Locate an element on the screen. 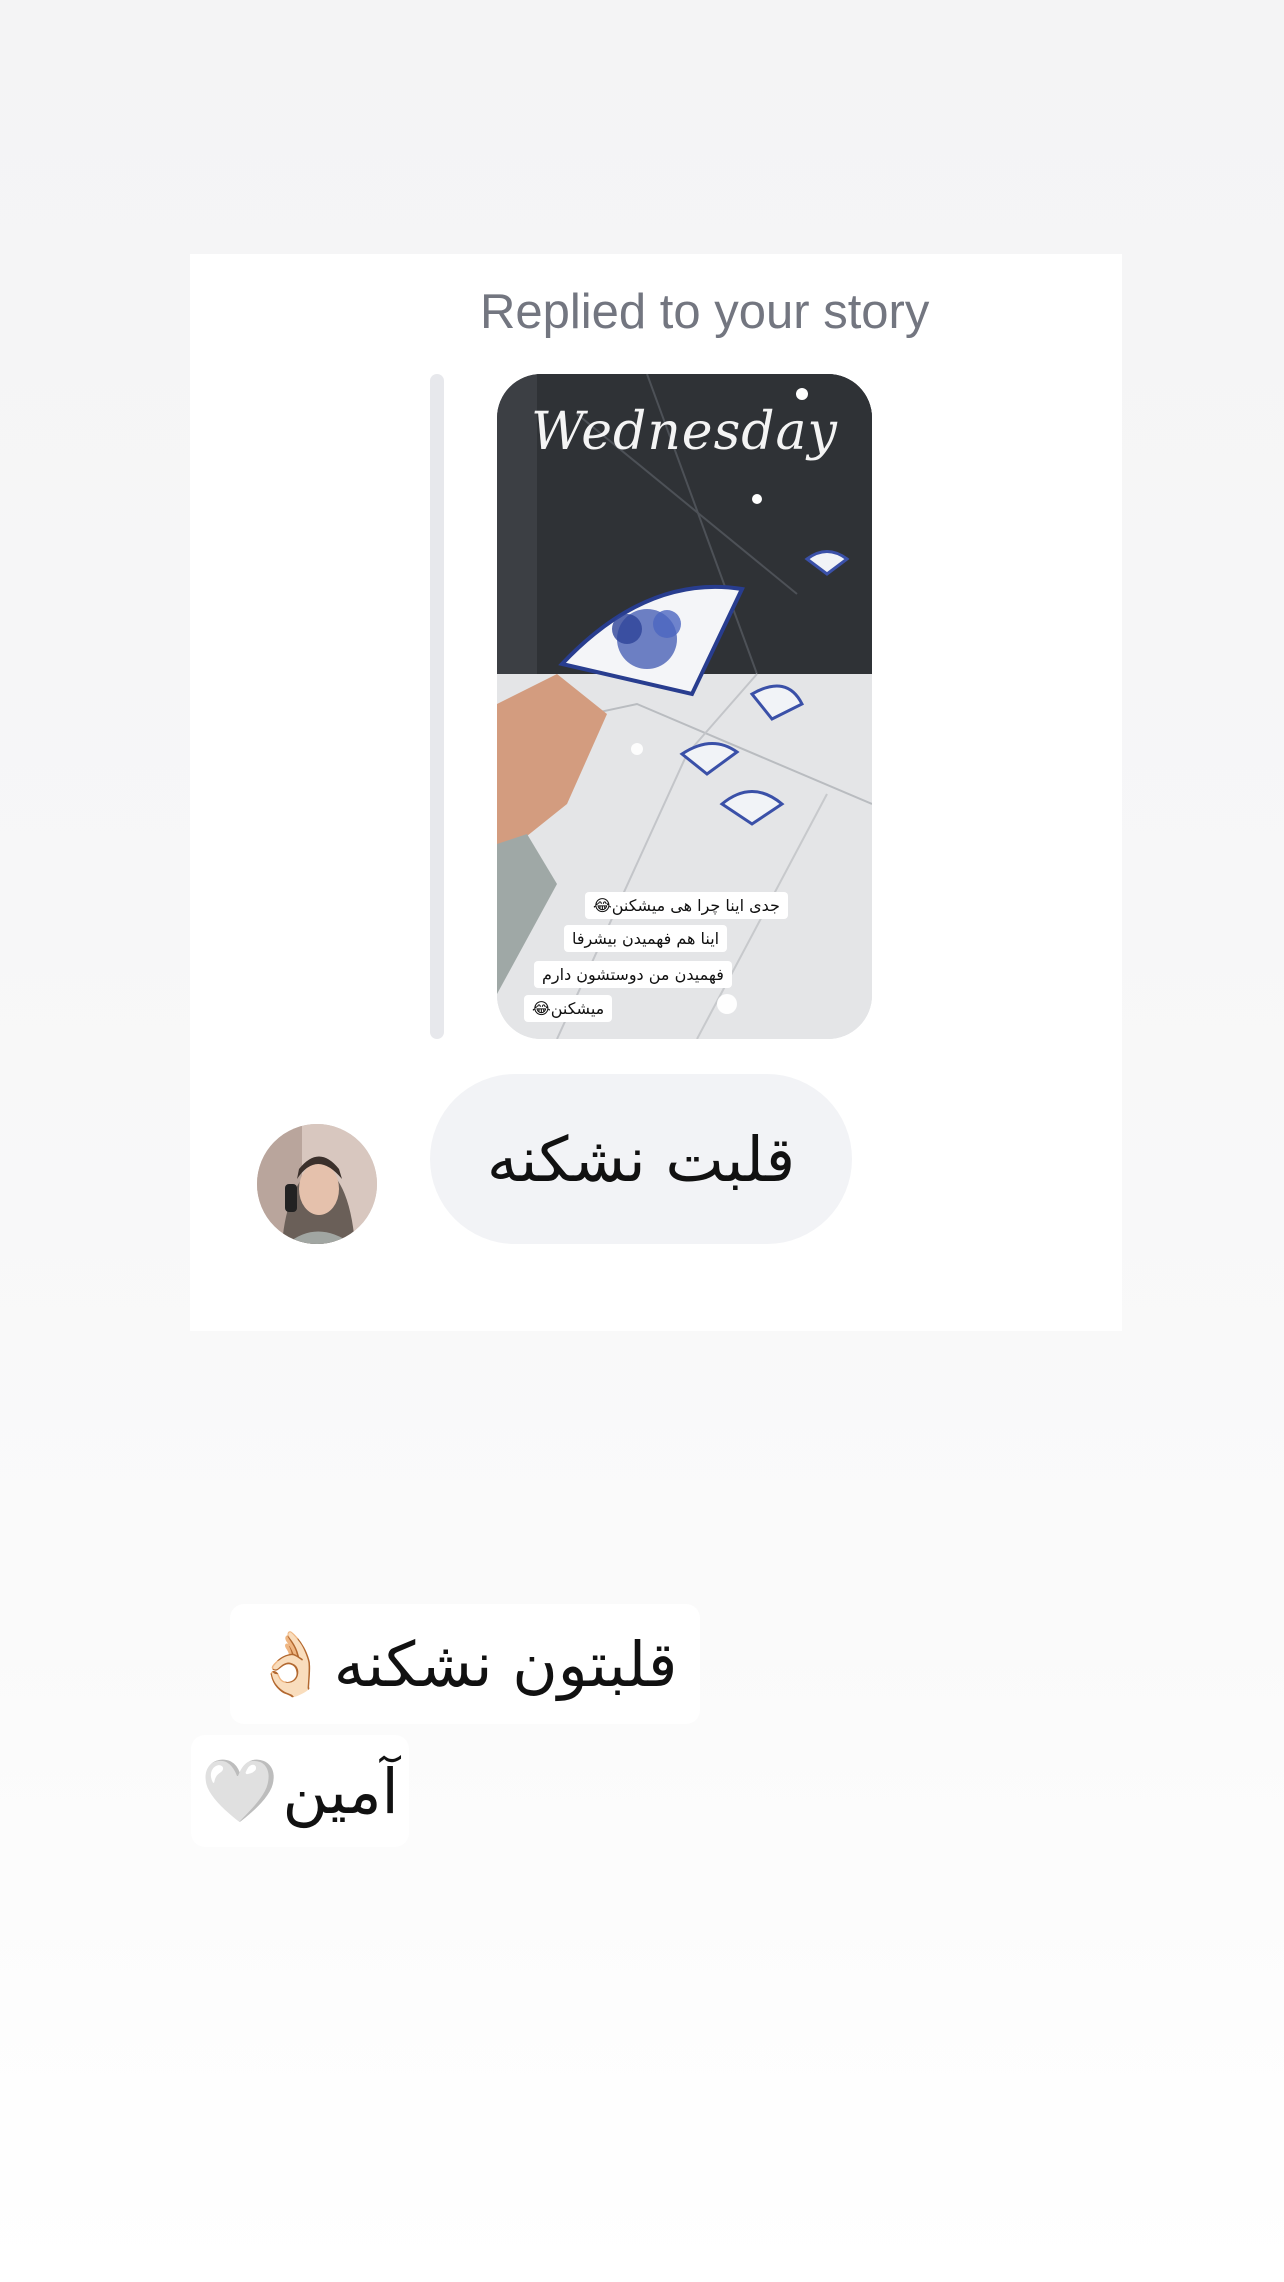 This screenshot has height=2282, width=1284. story-caption-1: جدی اینا چرا هی میشکنن😂 is located at coordinates (686, 905).